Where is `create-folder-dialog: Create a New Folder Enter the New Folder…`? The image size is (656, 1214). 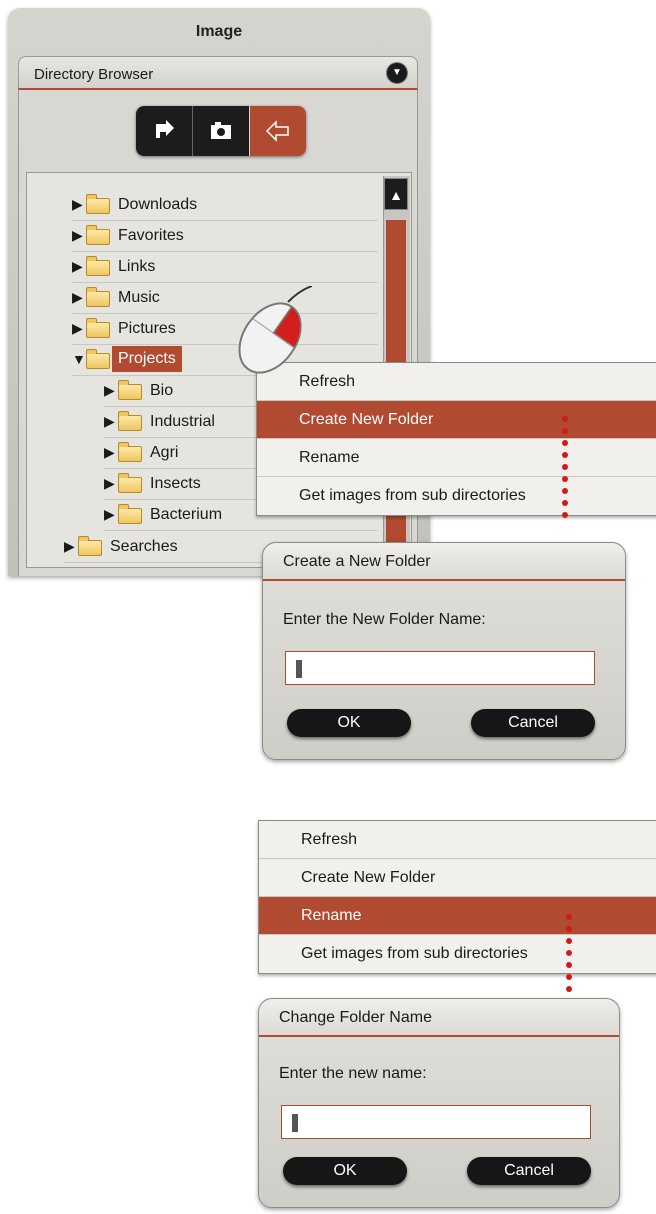
create-folder-dialog: Create a New Folder Enter the New Folder… is located at coordinates (444, 651).